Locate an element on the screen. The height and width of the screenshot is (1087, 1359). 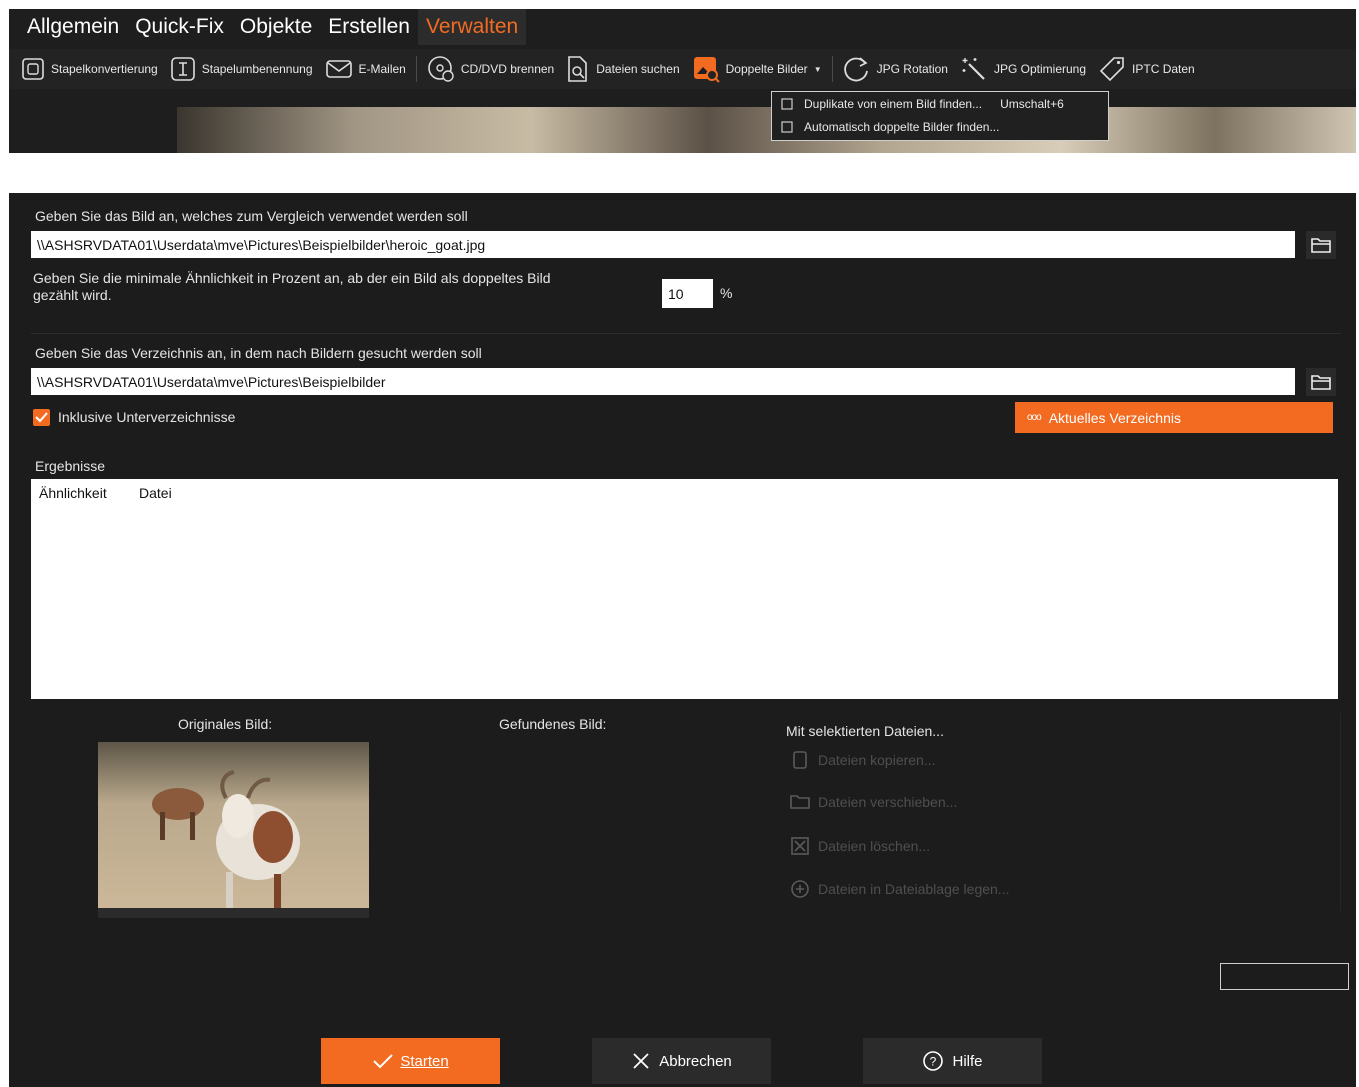
help-icon: ? is located at coordinates (933, 1061).